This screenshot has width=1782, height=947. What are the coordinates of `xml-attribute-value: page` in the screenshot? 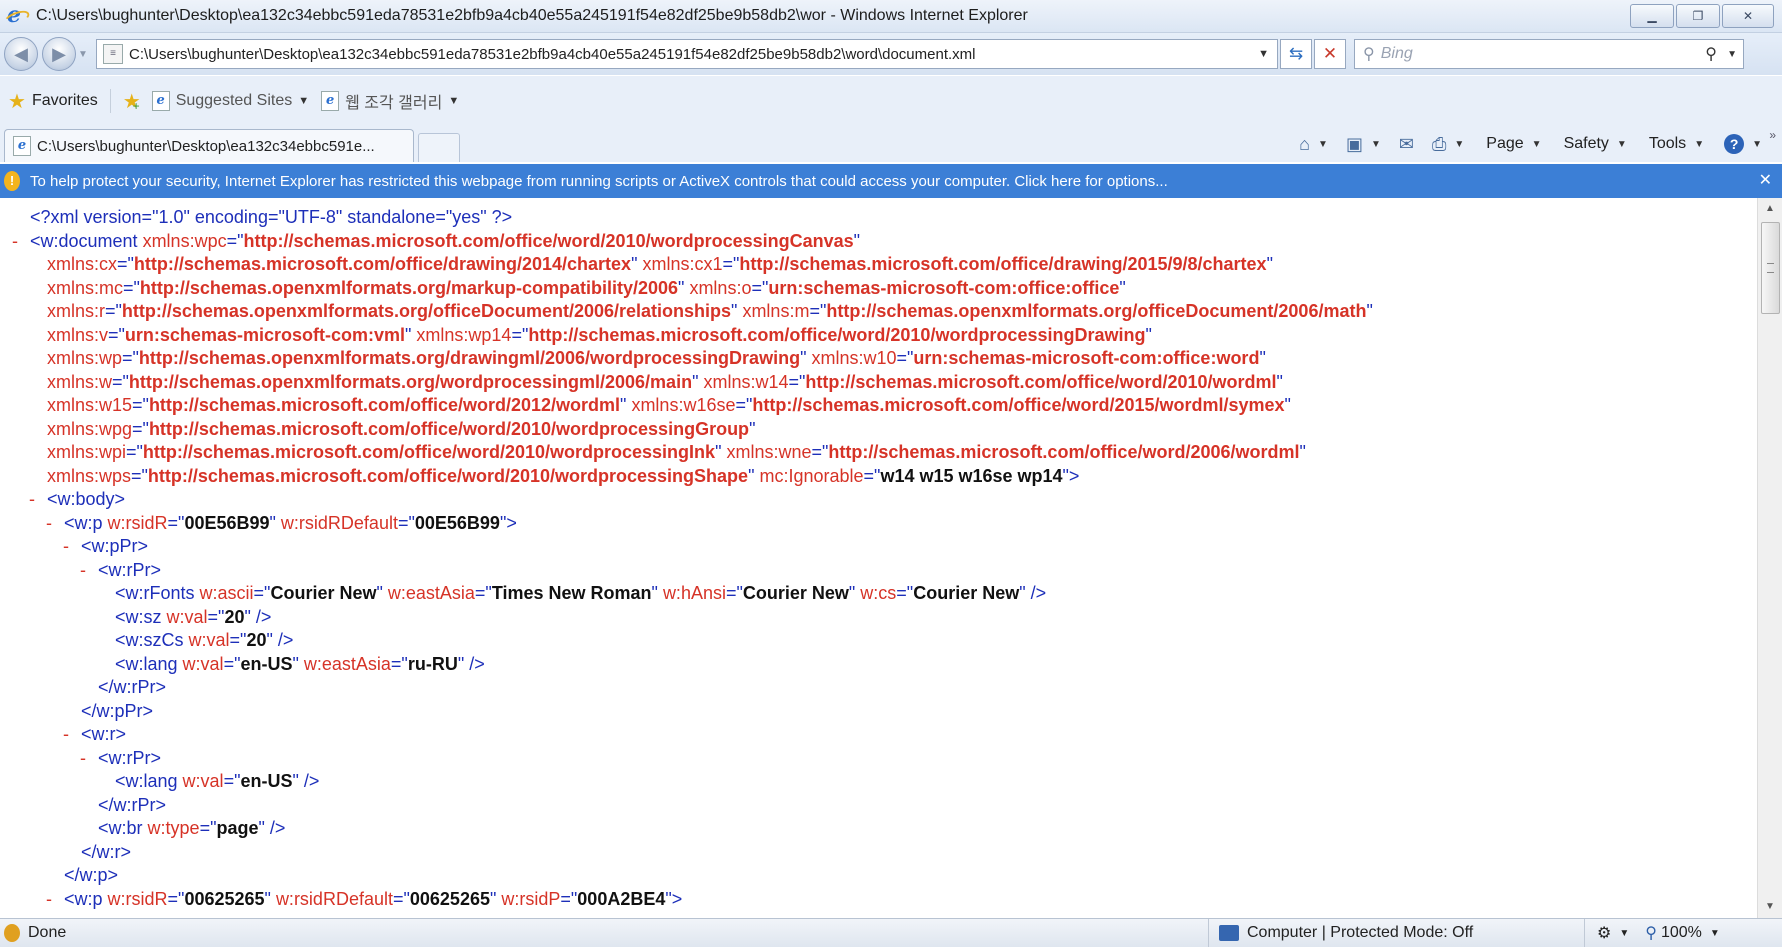 It's located at (237, 828).